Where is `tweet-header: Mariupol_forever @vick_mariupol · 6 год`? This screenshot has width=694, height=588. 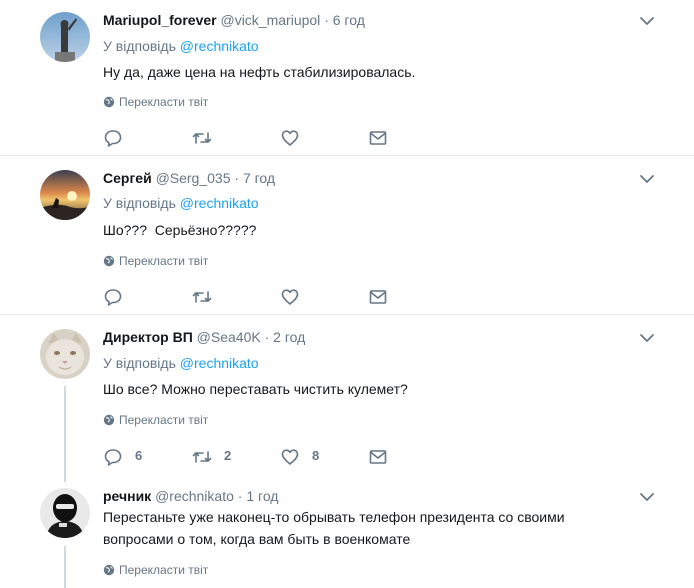
tweet-header: Mariupol_forever @vick_mariupol · 6 год is located at coordinates (234, 20).